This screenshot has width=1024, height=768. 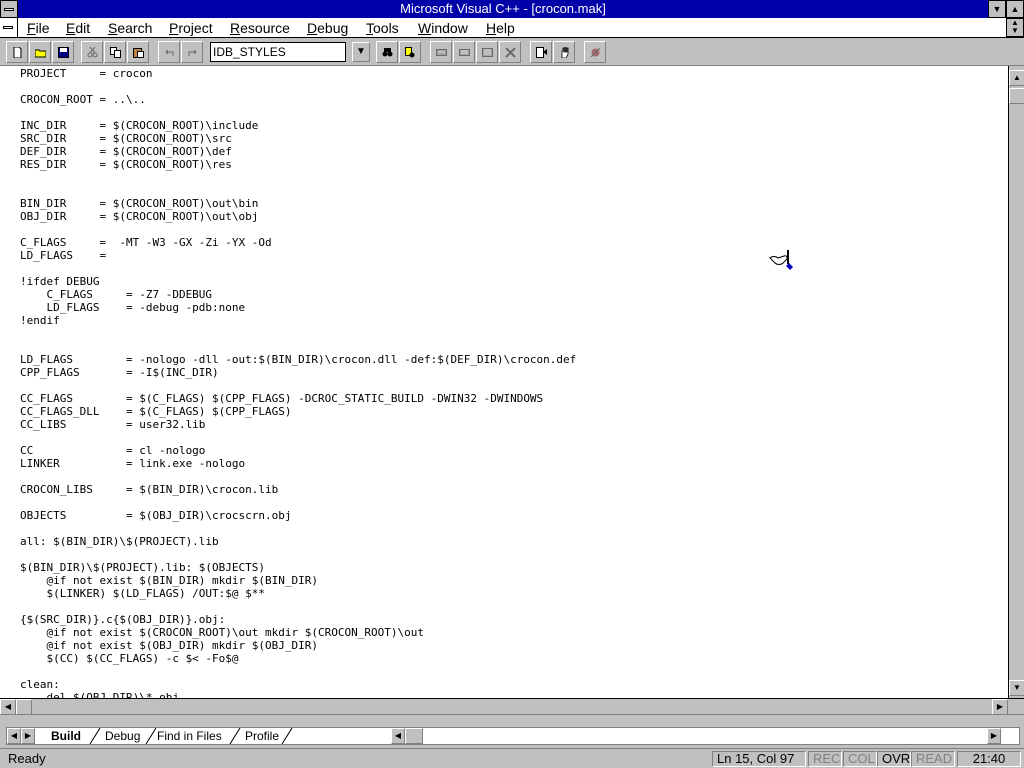 I want to click on code-line: OBJECTS = $(OBJ_DIR)\crocscrn.obj, so click(x=298, y=515).